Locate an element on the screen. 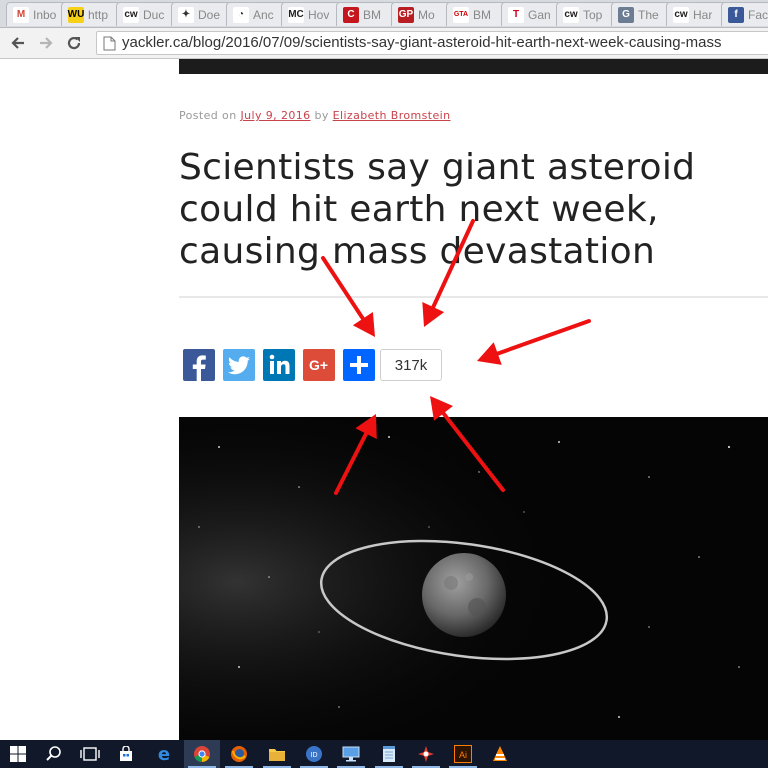  store-button is located at coordinates (126, 754).